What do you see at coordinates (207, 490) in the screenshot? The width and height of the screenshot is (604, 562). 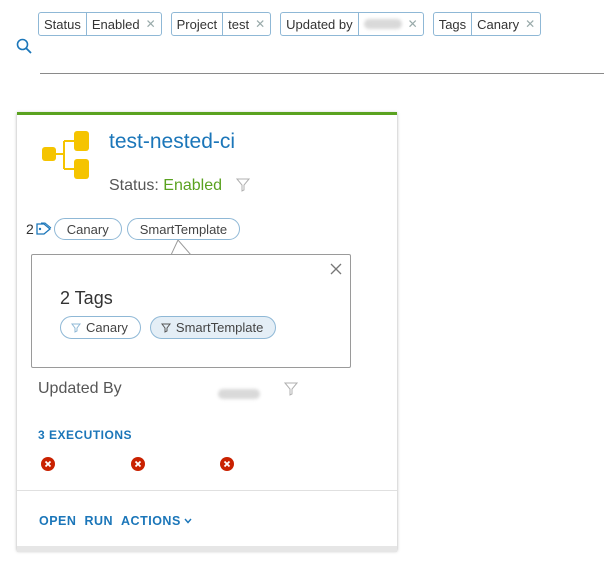 I see `card-divider` at bounding box center [207, 490].